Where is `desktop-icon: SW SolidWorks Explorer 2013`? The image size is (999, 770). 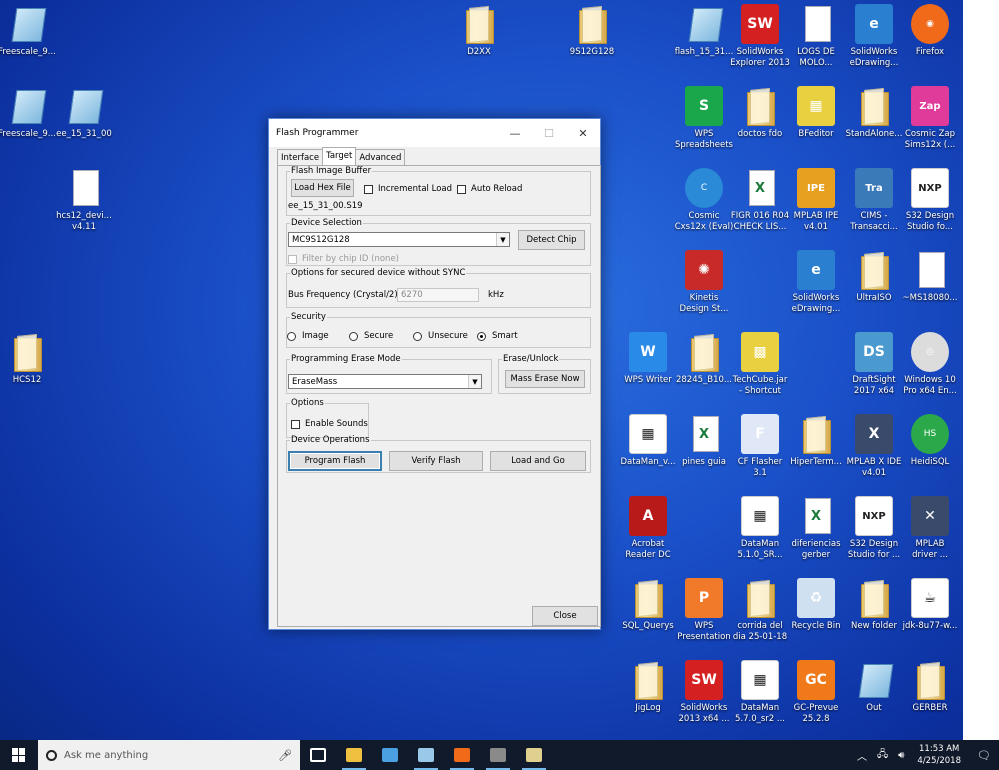 desktop-icon: SW SolidWorks Explorer 2013 is located at coordinates (760, 36).